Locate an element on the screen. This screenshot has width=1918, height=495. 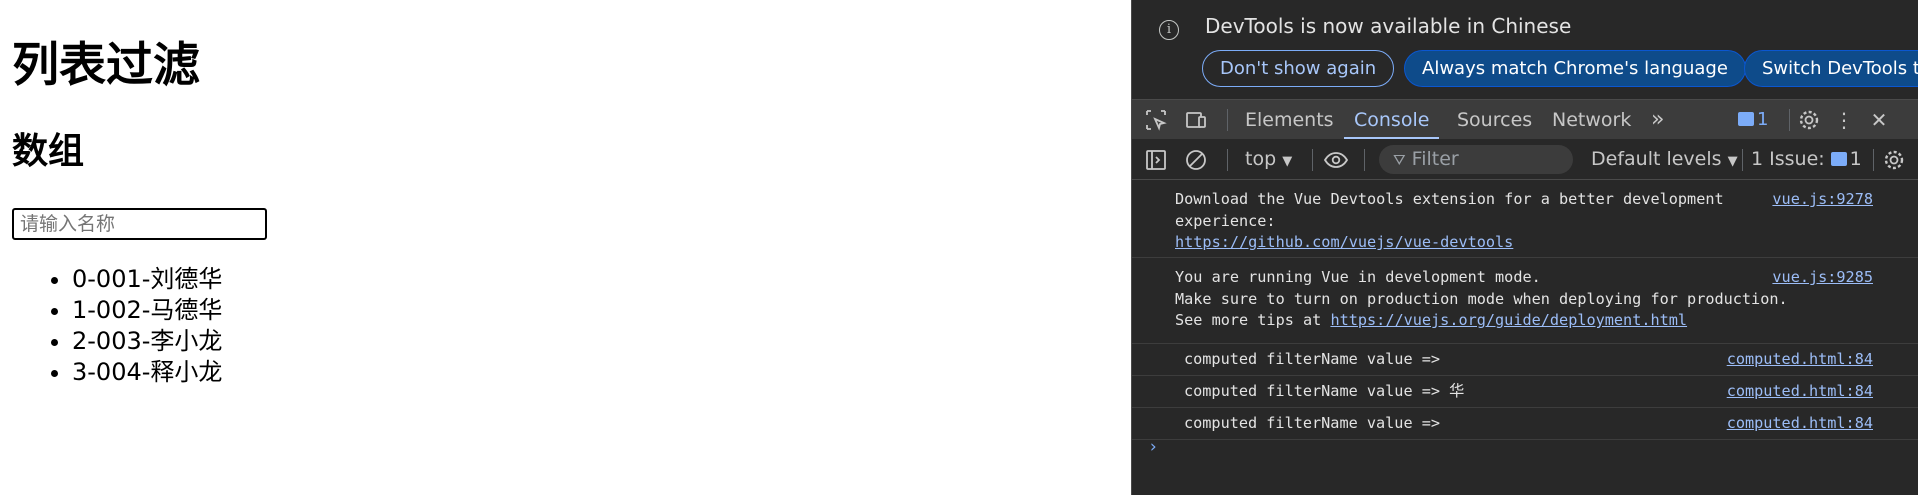
message-line: You are running Vue in development mode. is located at coordinates (1358, 277).